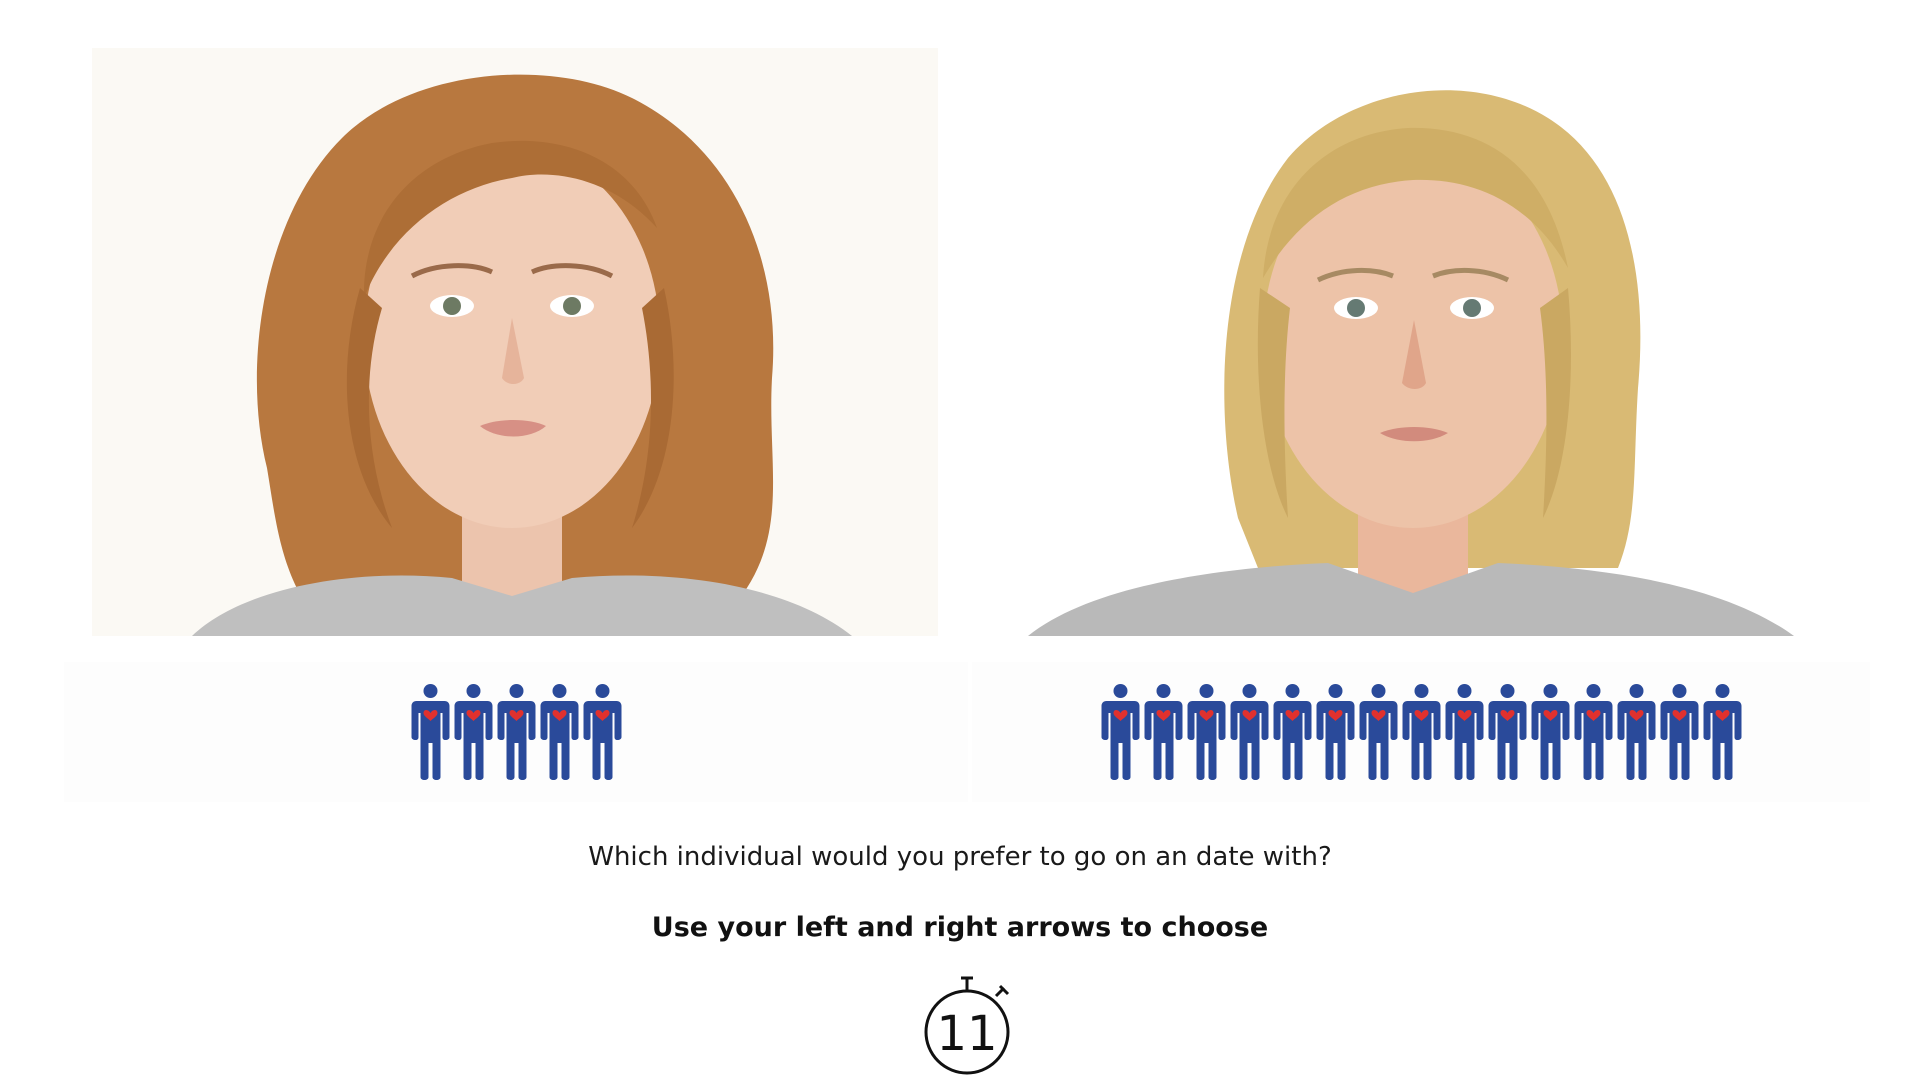 The width and height of the screenshot is (1920, 1080). I want to click on popularity-strip-left, so click(516, 732).